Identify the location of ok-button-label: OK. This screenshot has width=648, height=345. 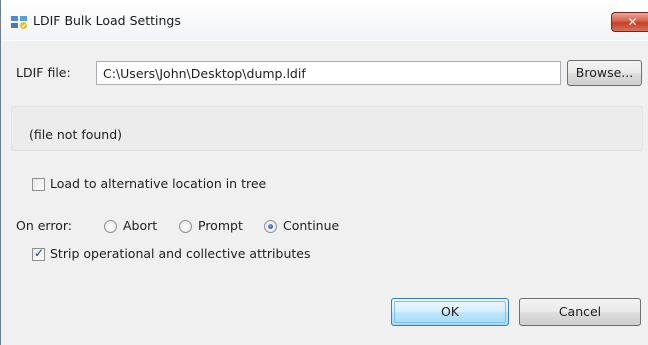
(450, 311).